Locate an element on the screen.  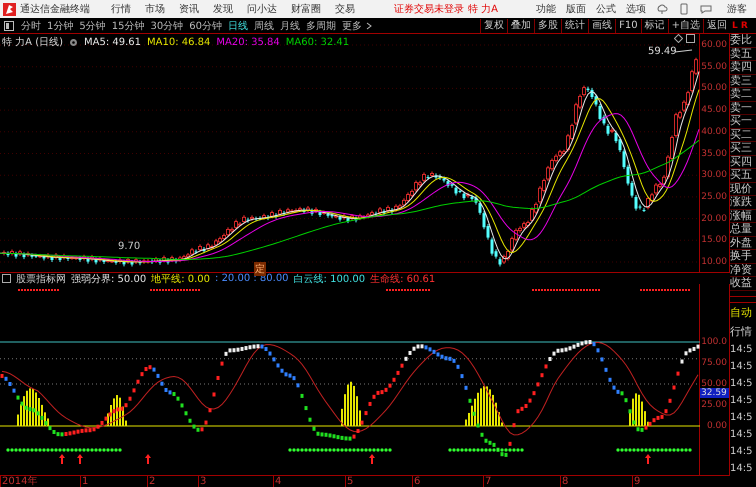
indicator-legend: 股票指标网 is located at coordinates (41, 279).